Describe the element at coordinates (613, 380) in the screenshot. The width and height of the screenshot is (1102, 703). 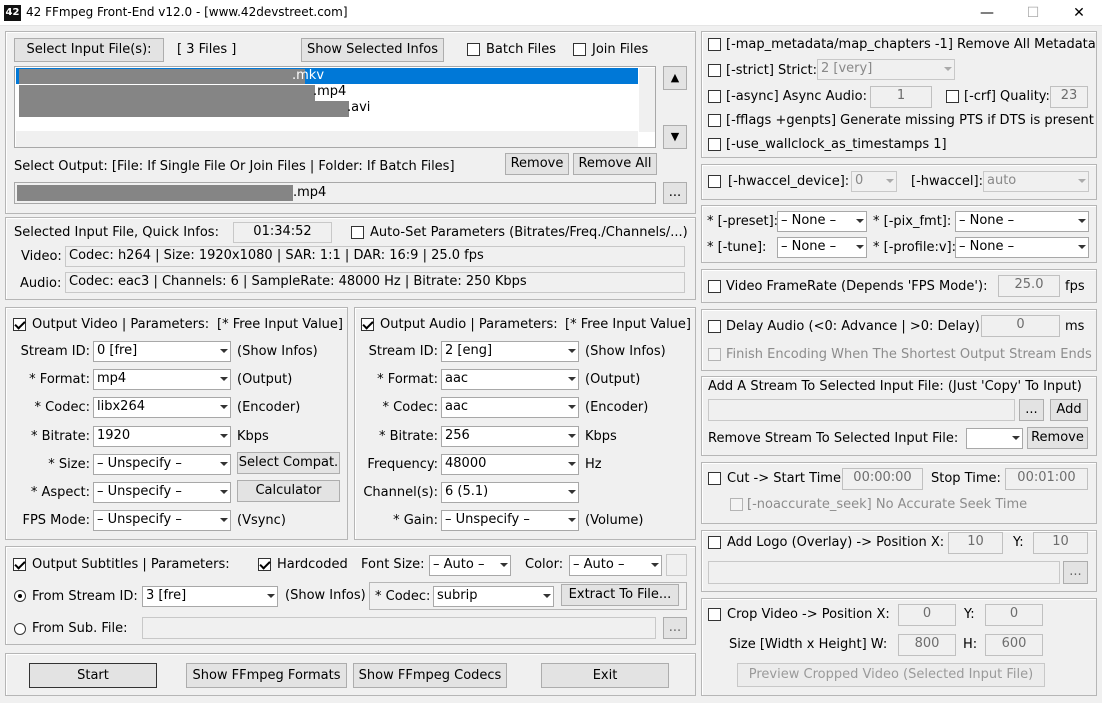
I see `audio-row-suffix: (Output)` at that location.